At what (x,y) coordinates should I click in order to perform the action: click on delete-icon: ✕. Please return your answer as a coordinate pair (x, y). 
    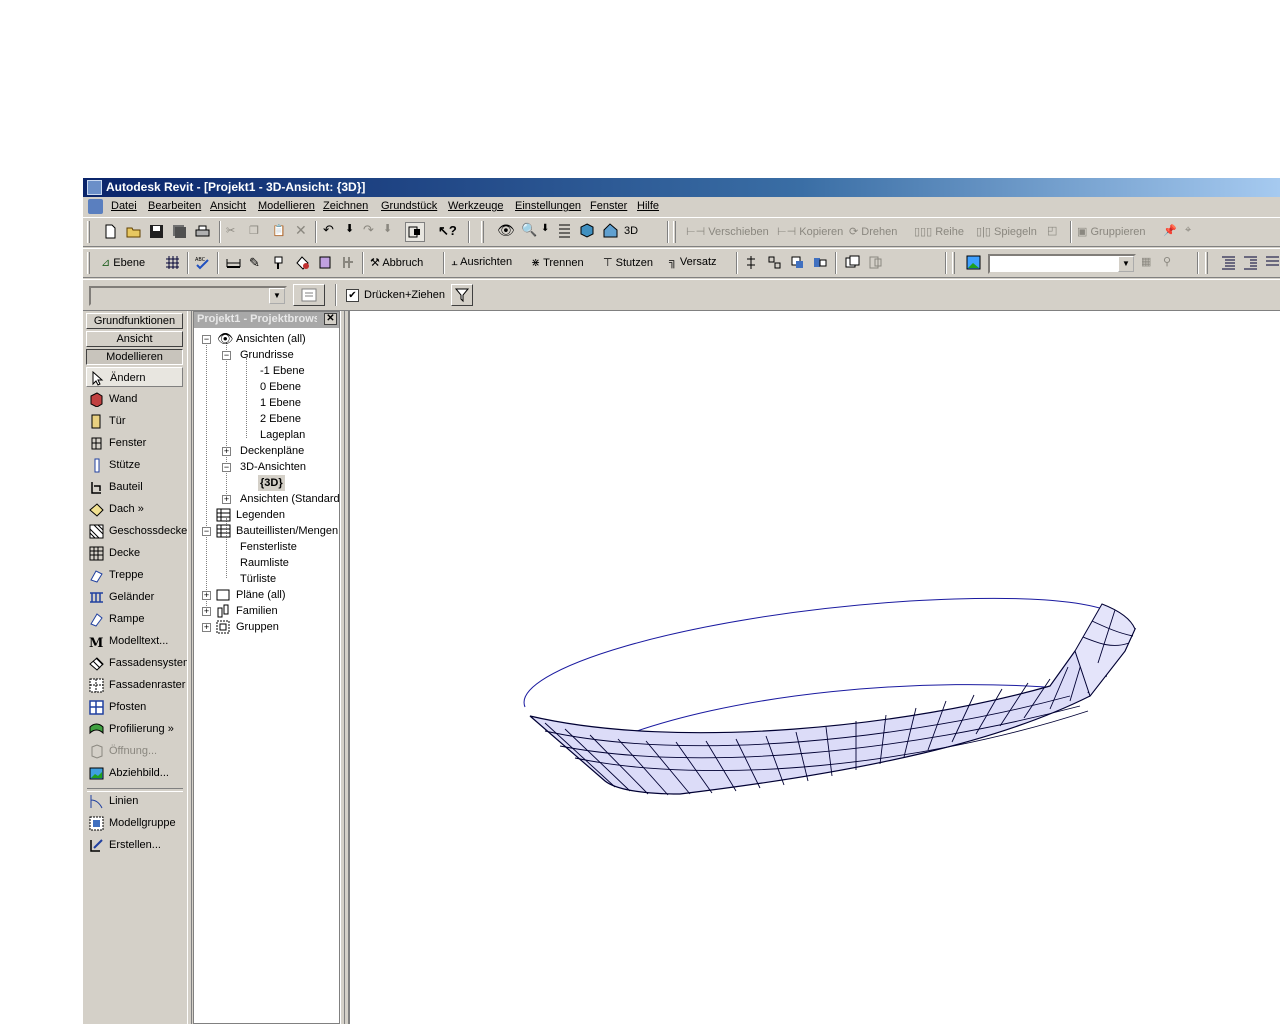
    Looking at the image, I should click on (301, 230).